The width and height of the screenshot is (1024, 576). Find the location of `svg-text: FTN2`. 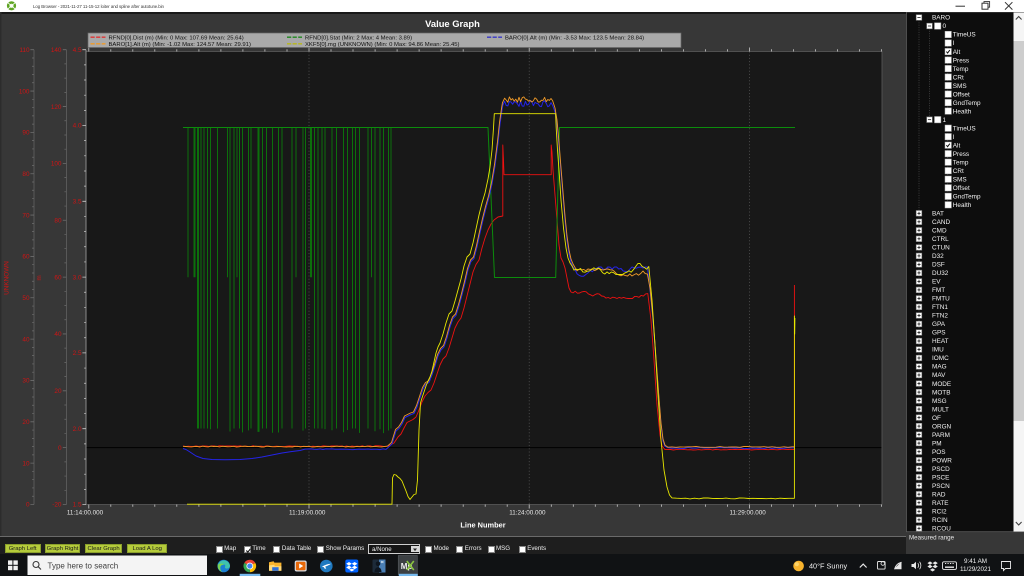

svg-text: FTN2 is located at coordinates (940, 316).